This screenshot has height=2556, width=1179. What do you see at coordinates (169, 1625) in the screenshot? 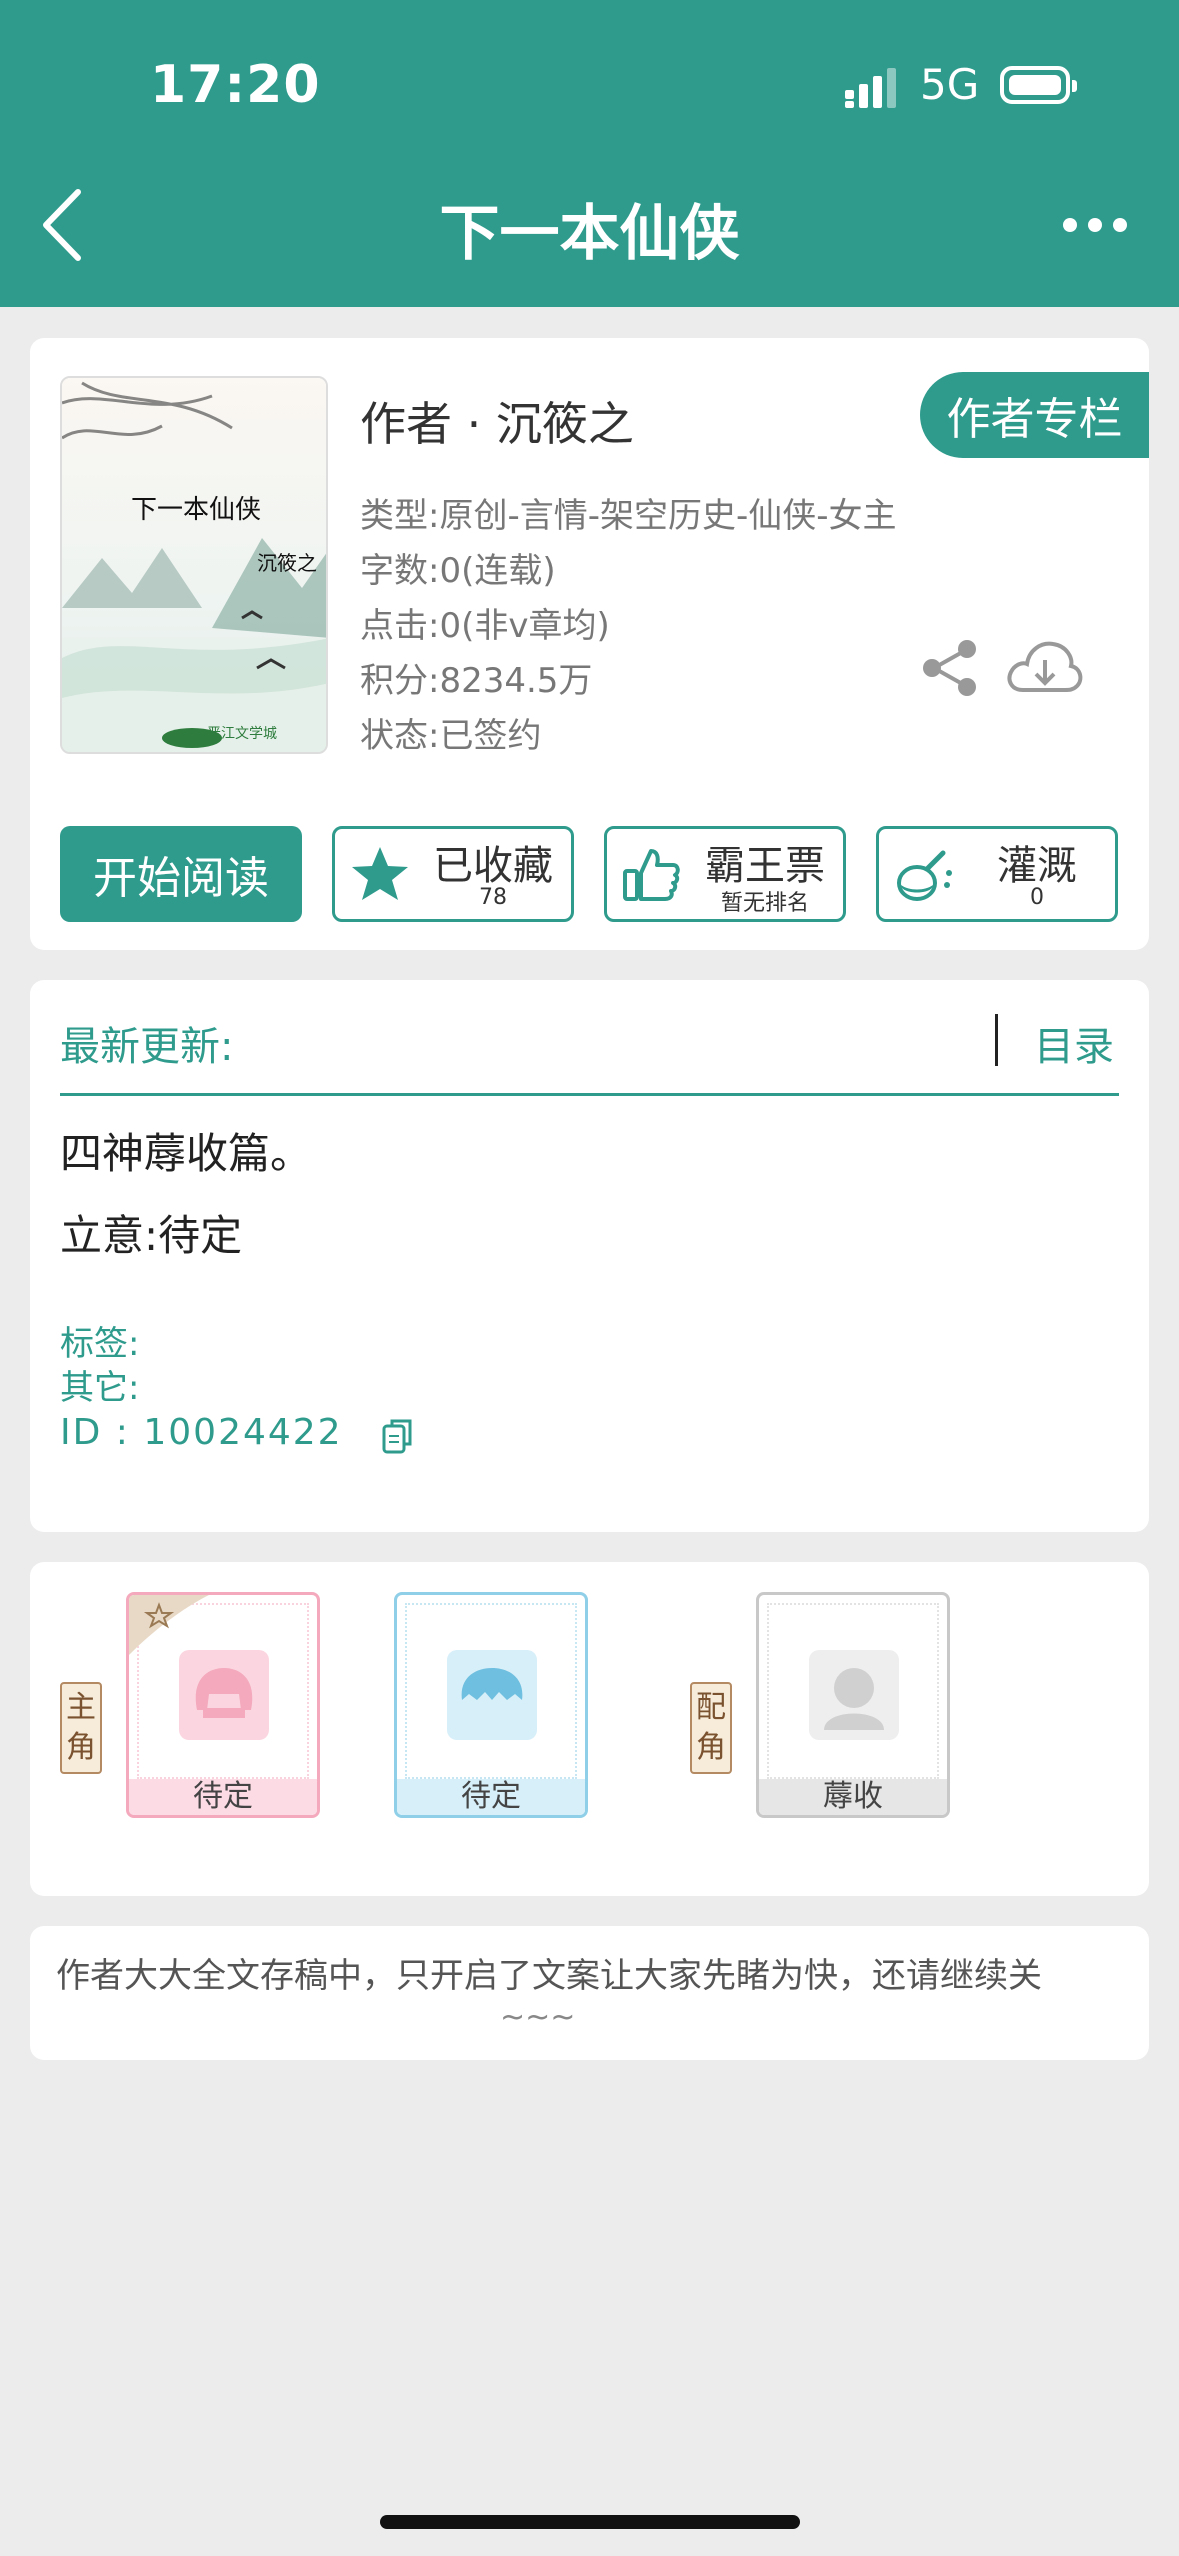
I see `star-badge-icon` at bounding box center [169, 1625].